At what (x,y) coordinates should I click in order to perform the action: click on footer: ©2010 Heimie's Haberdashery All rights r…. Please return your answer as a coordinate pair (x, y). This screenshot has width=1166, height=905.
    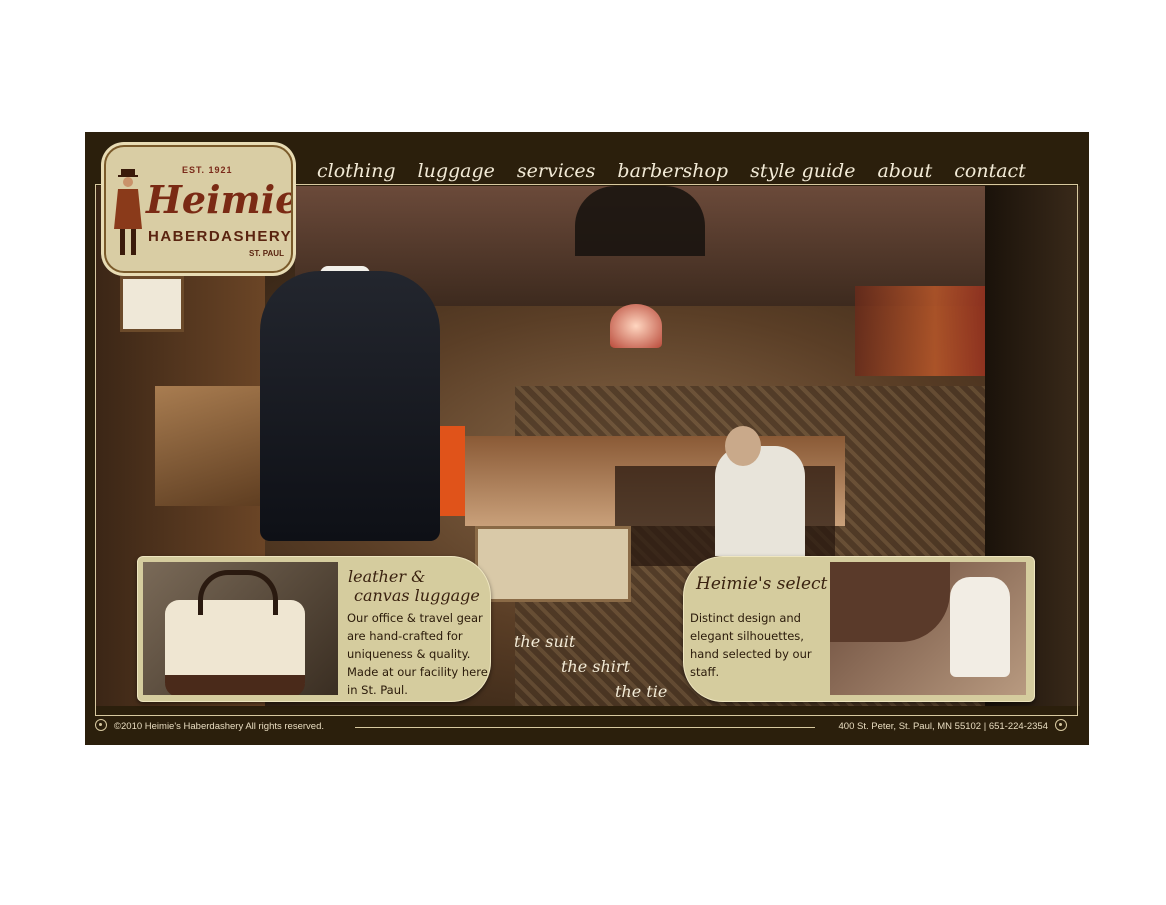
    Looking at the image, I should click on (587, 727).